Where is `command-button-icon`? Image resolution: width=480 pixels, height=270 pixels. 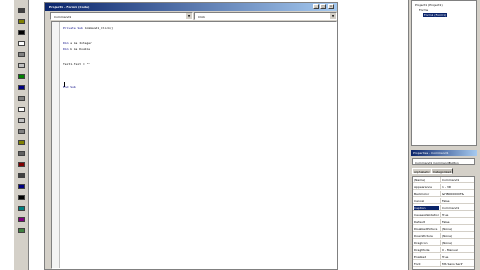
command-button-icon is located at coordinates (21, 65).